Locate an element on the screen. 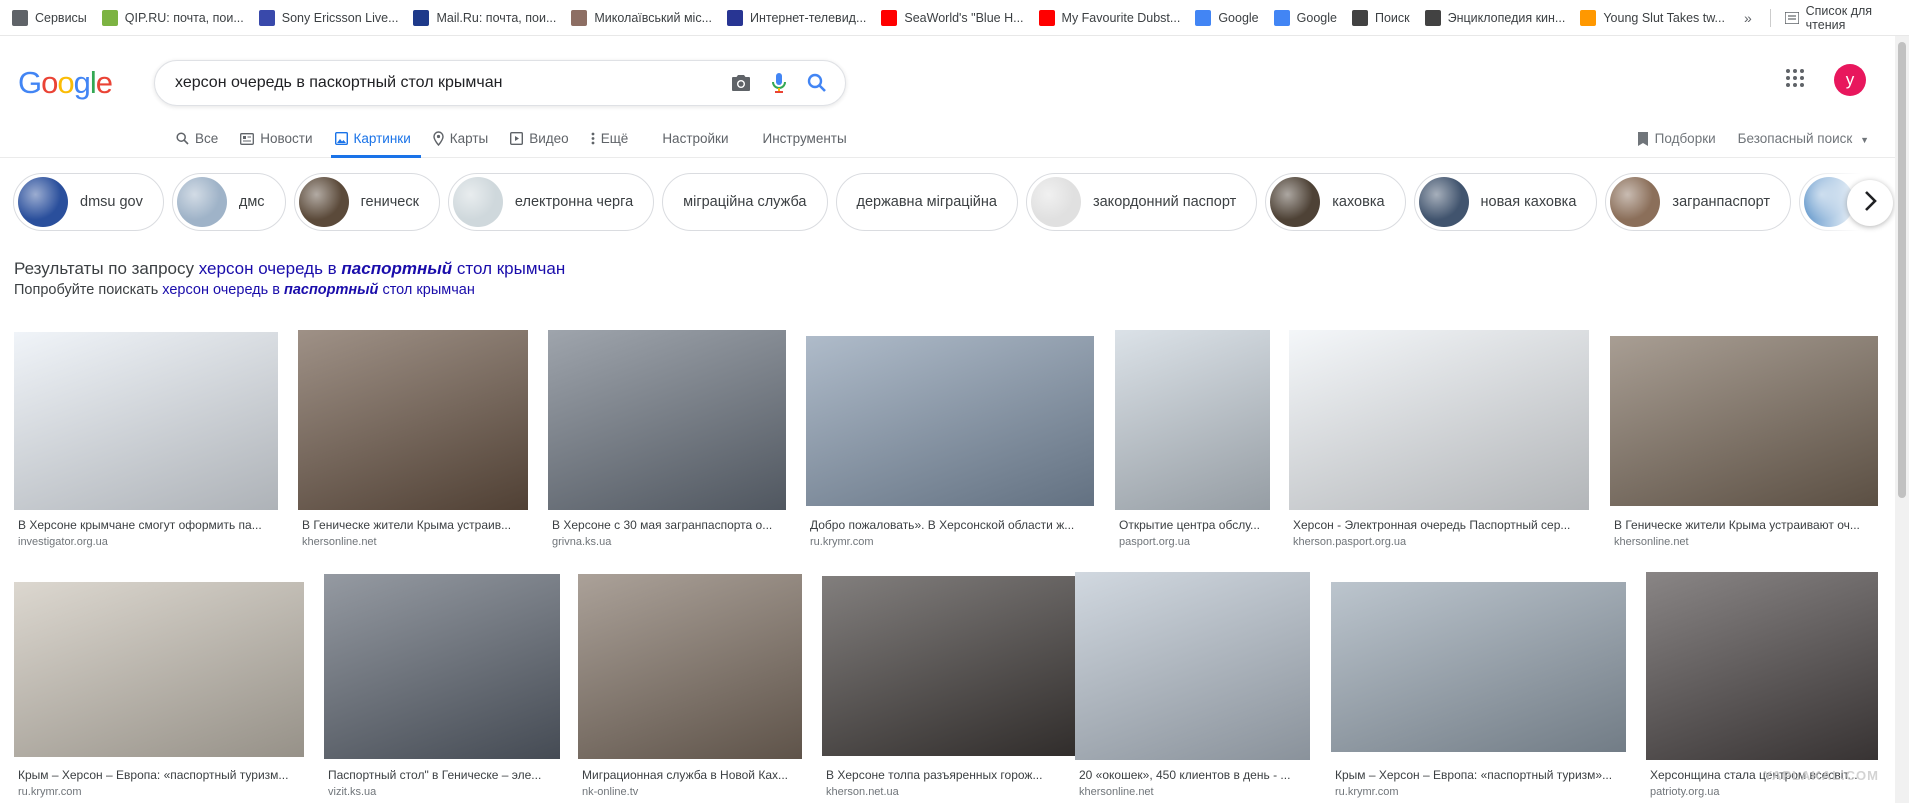  chip-label: dmsu gov is located at coordinates (111, 202).